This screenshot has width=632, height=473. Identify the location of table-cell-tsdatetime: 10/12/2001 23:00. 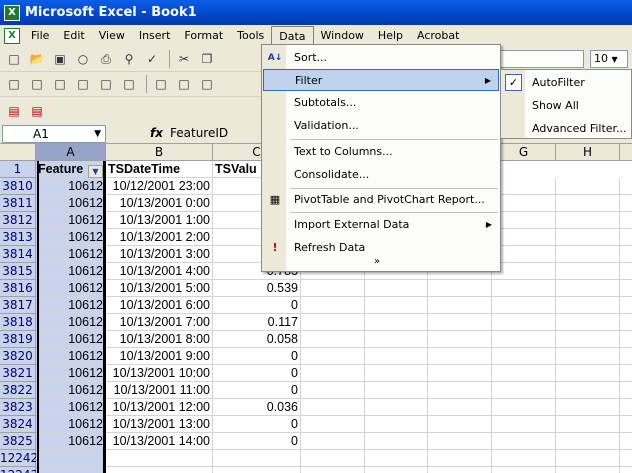
(159, 186).